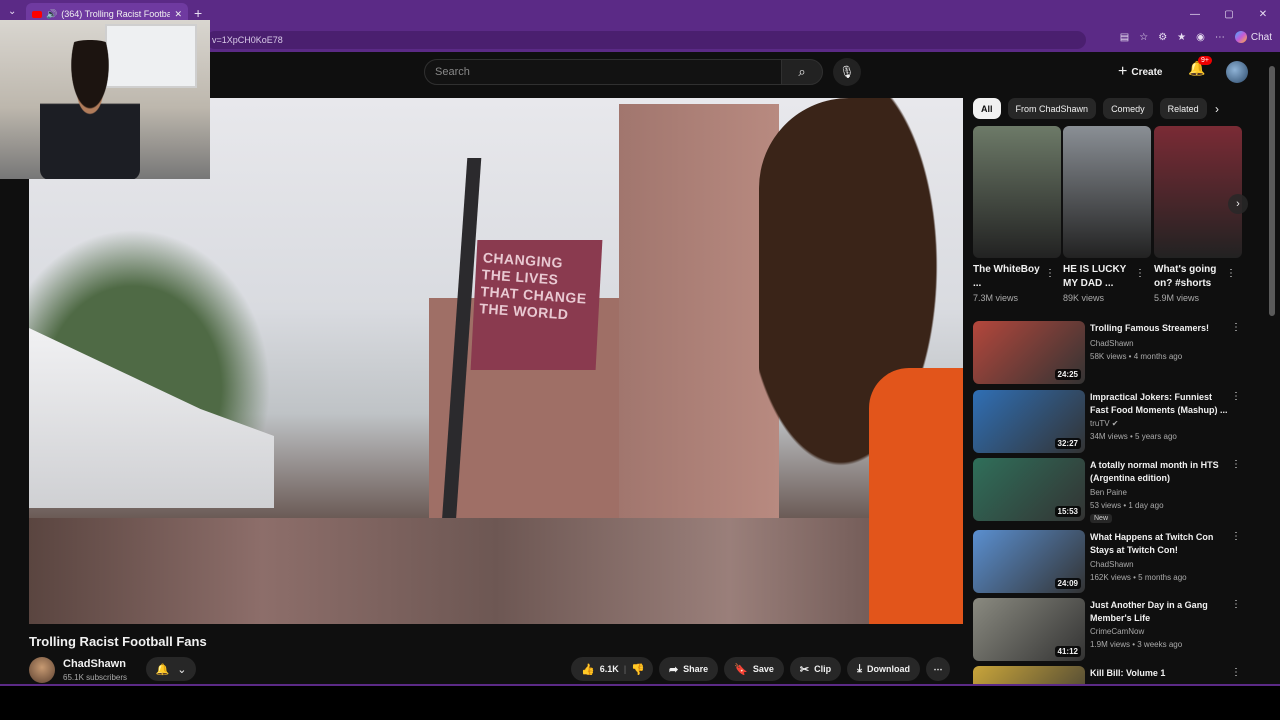 The image size is (1280, 720). I want to click on reader-view-icon: ▤, so click(1124, 37).